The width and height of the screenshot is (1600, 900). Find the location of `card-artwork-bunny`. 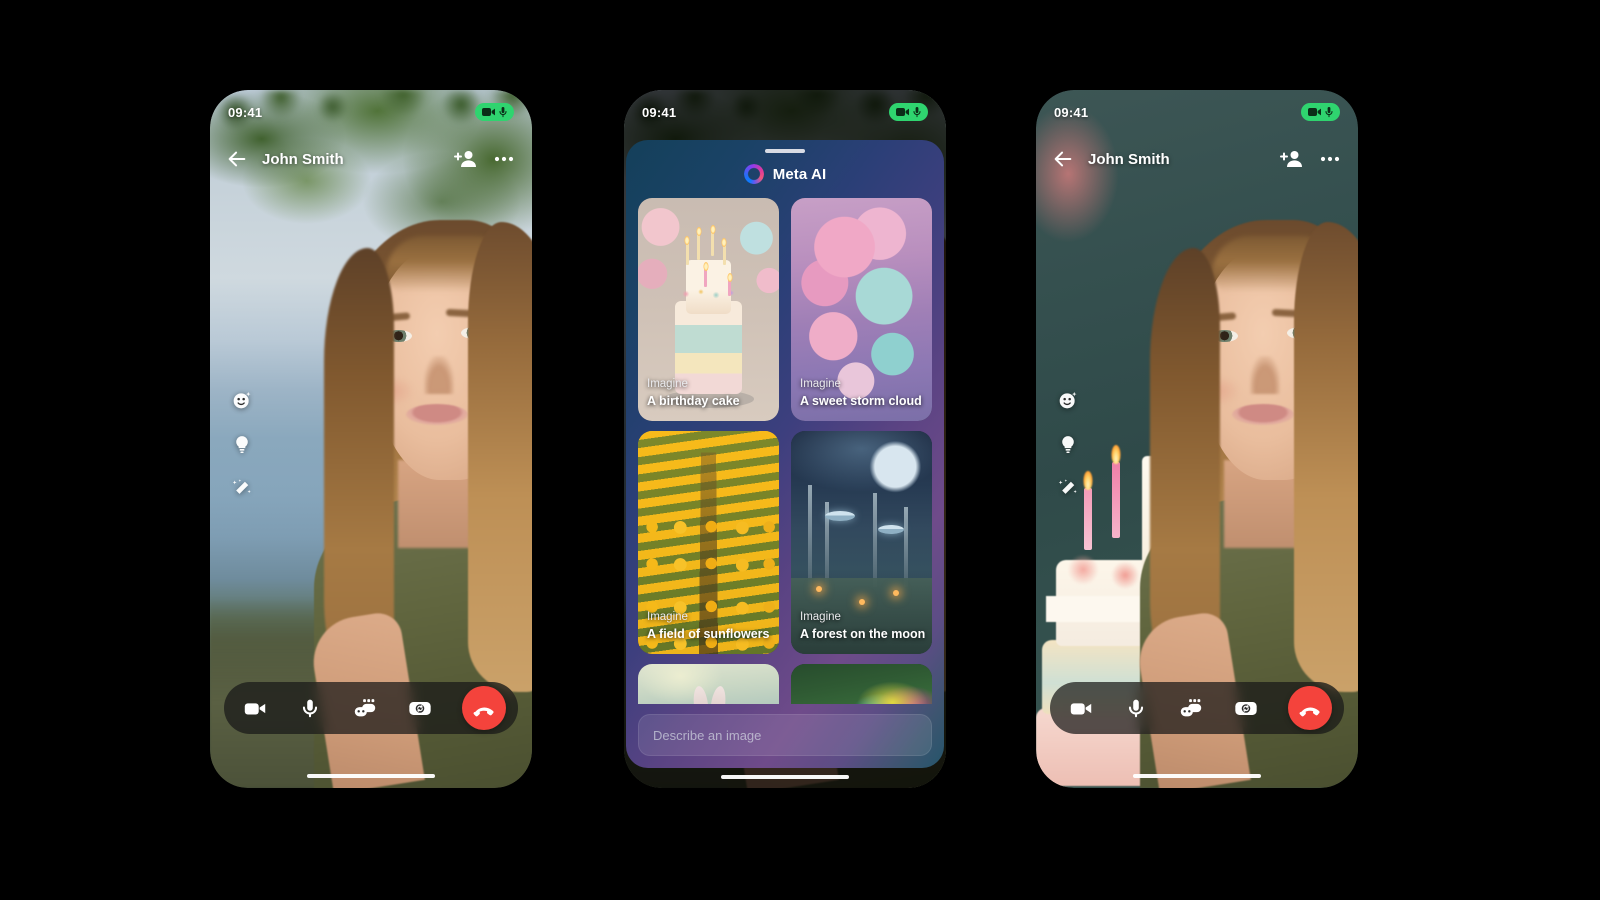

card-artwork-bunny is located at coordinates (708, 684).